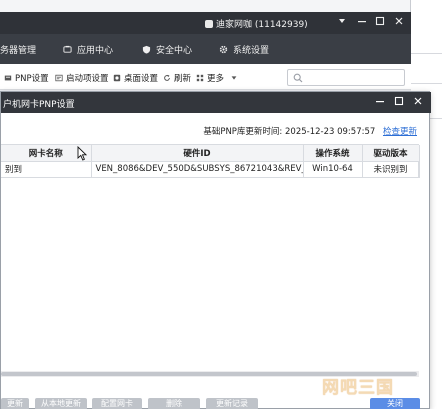 Image resolution: width=442 pixels, height=409 pixels. I want to click on menu-item-security: 安全中心, so click(167, 49).